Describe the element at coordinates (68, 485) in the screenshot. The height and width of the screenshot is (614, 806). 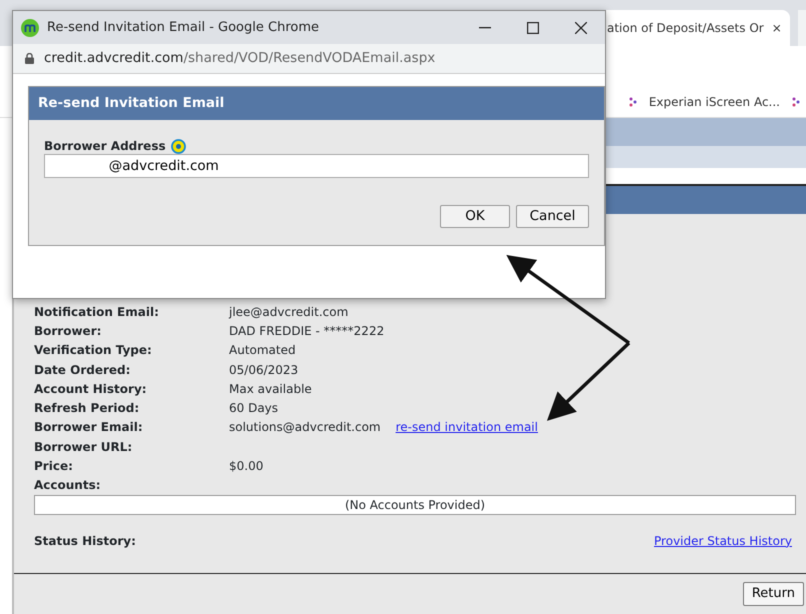
I see `field-label: Accounts:` at that location.